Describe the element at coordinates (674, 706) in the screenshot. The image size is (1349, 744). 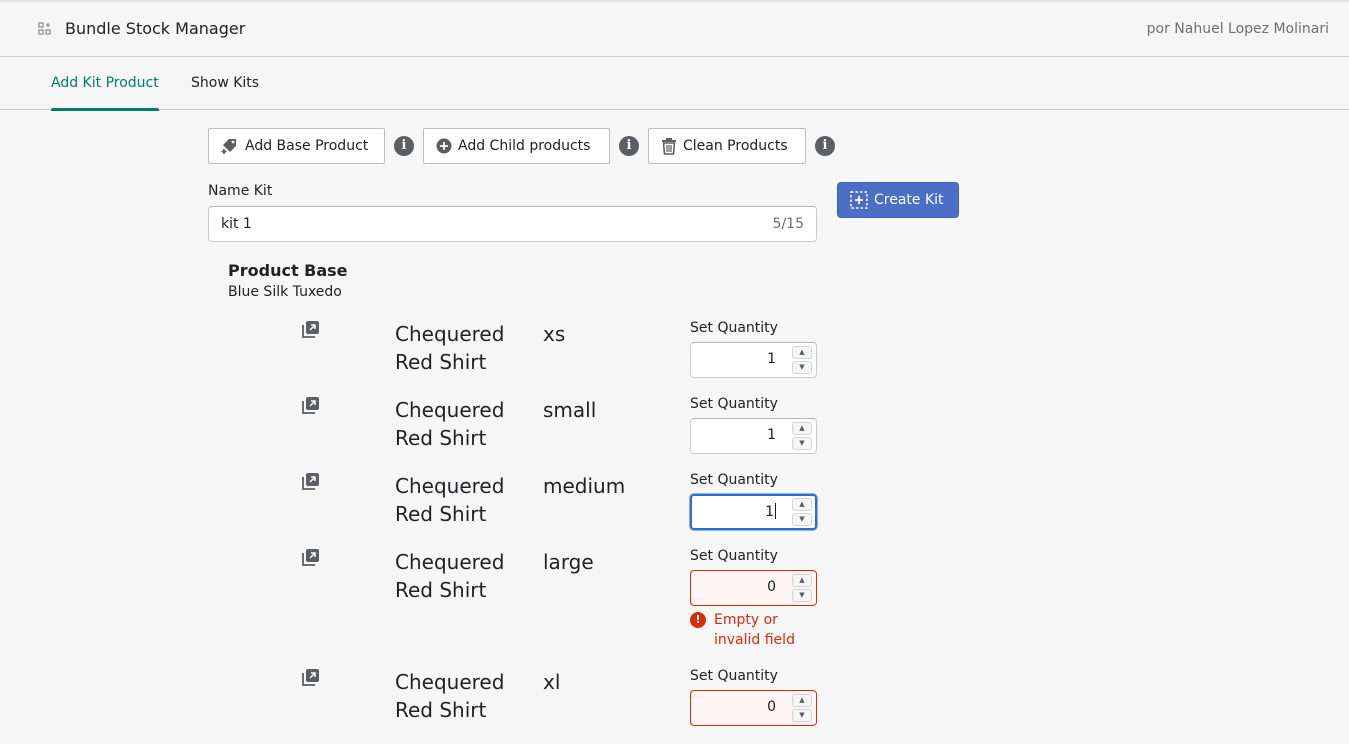
I see `child-product-row: Chequered Red Shirt xl Set Quantity 0 ▲ ▼` at that location.